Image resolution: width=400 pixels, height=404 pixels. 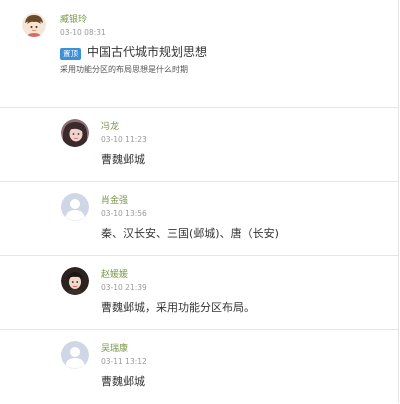 I want to click on reply-content: 曹魏邺城，采用功能分区布局。, so click(x=178, y=307).